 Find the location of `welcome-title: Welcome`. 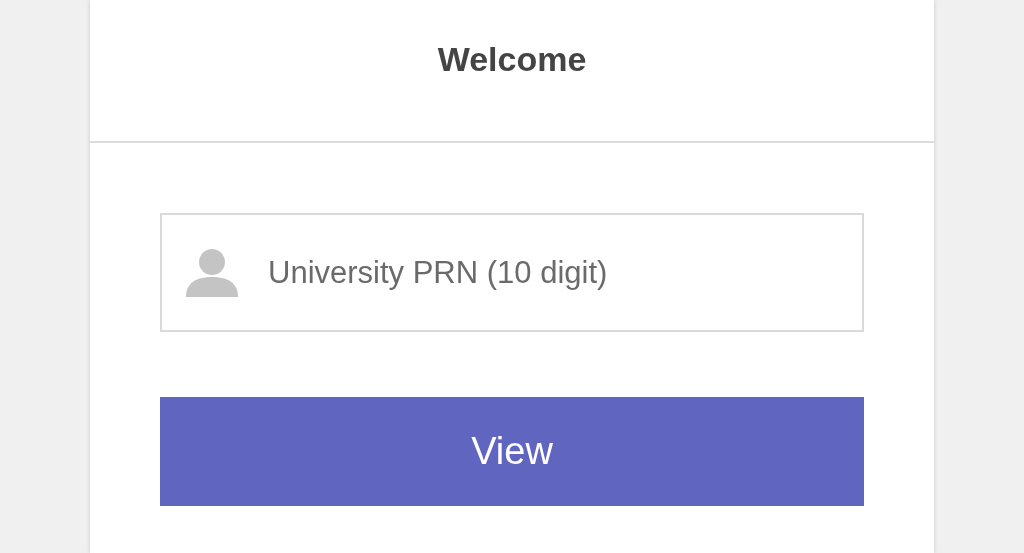

welcome-title: Welcome is located at coordinates (512, 59).